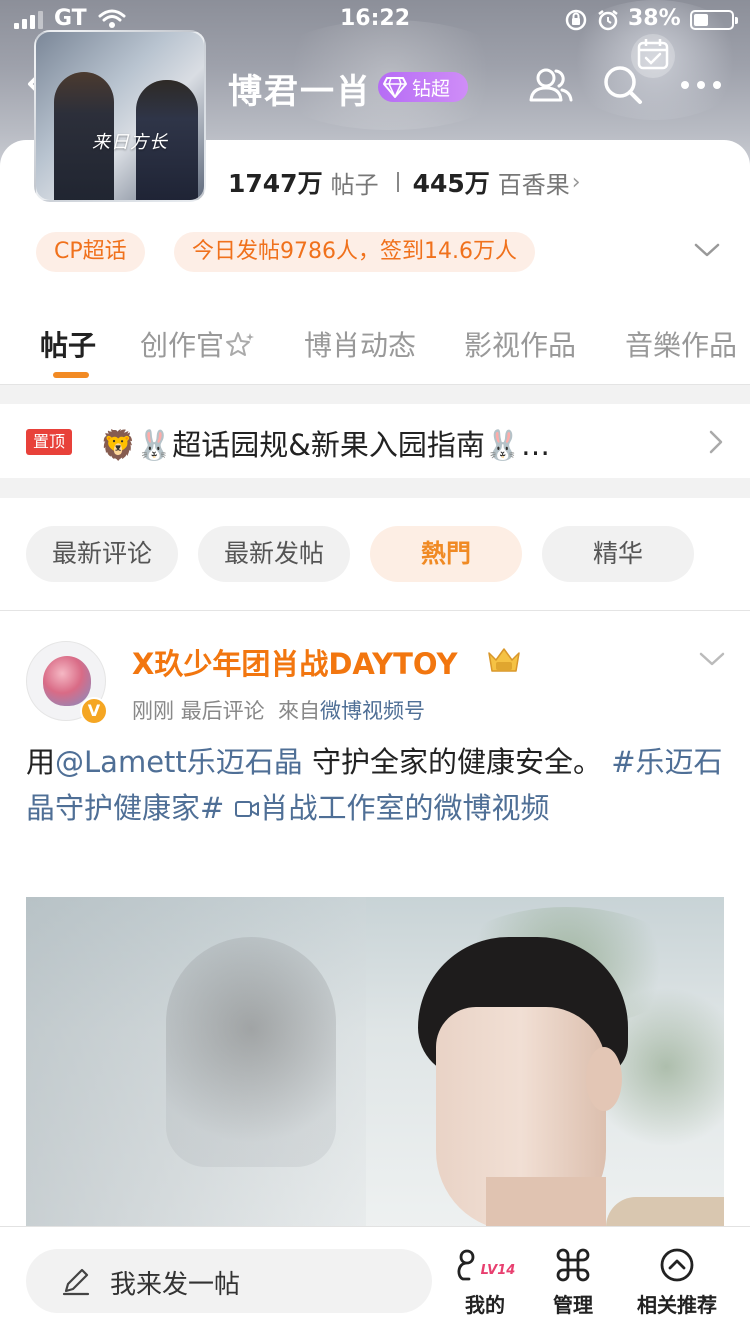  I want to click on mention-link: @Lamett乐迈石晶, so click(179, 762).